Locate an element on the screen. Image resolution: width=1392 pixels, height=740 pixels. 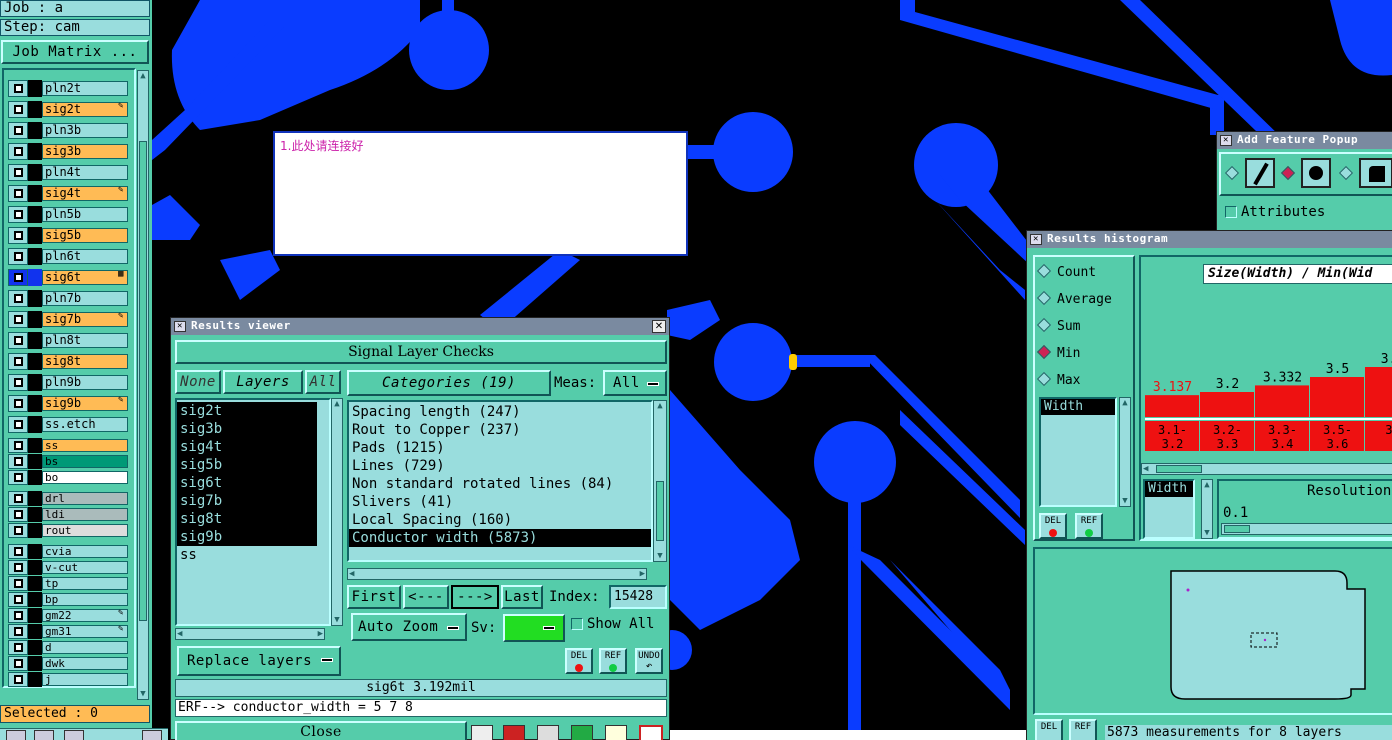
layer-row-pln3b: pln3b is located at coordinates (68, 130).